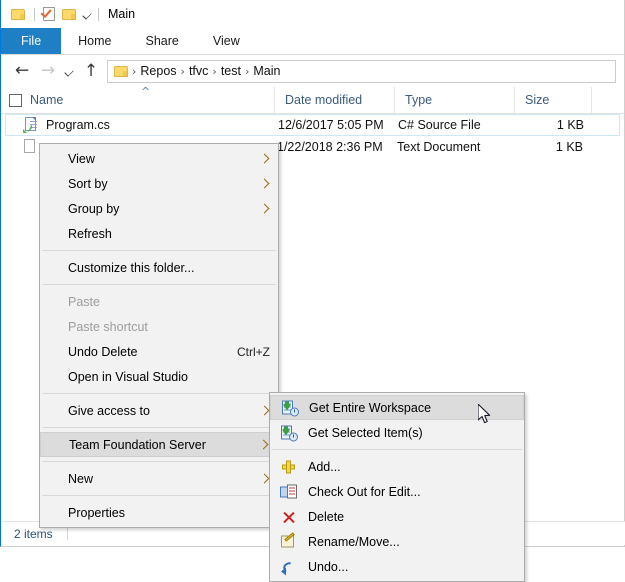 The width and height of the screenshot is (625, 582). Describe the element at coordinates (226, 41) in the screenshot. I see `tab-view: View` at that location.